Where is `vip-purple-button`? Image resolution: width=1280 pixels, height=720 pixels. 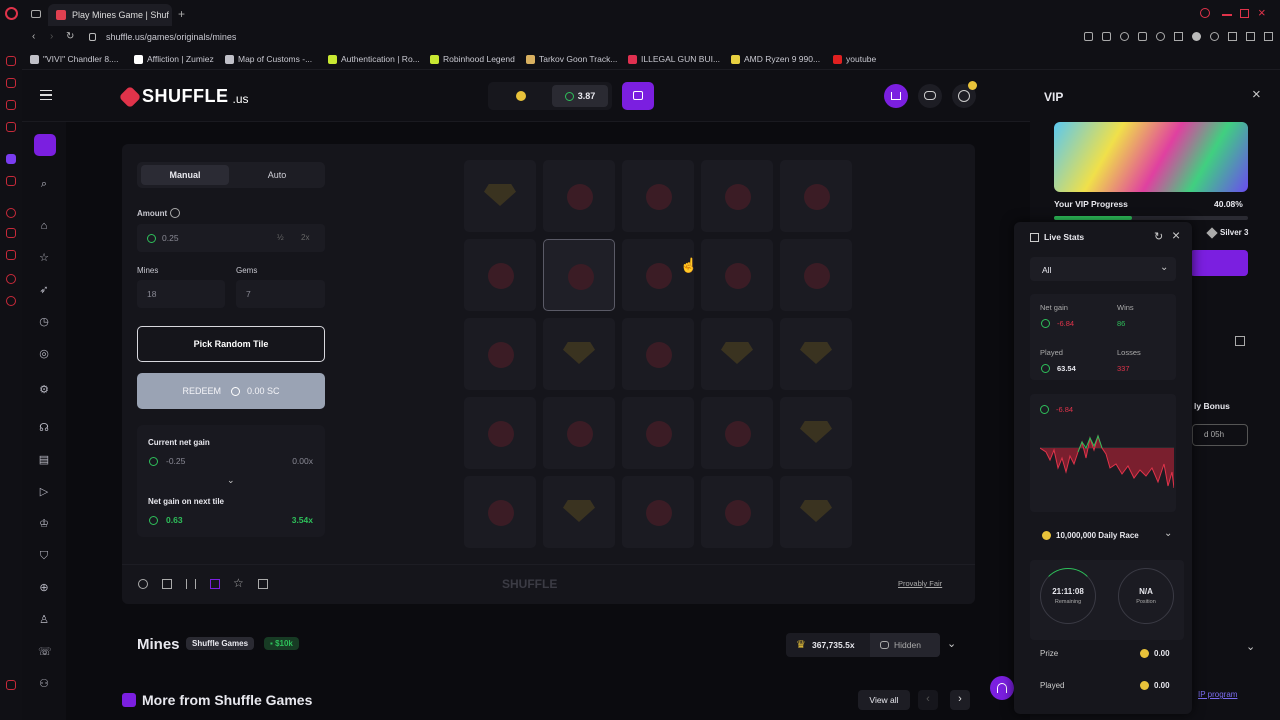 vip-purple-button is located at coordinates (1219, 263).